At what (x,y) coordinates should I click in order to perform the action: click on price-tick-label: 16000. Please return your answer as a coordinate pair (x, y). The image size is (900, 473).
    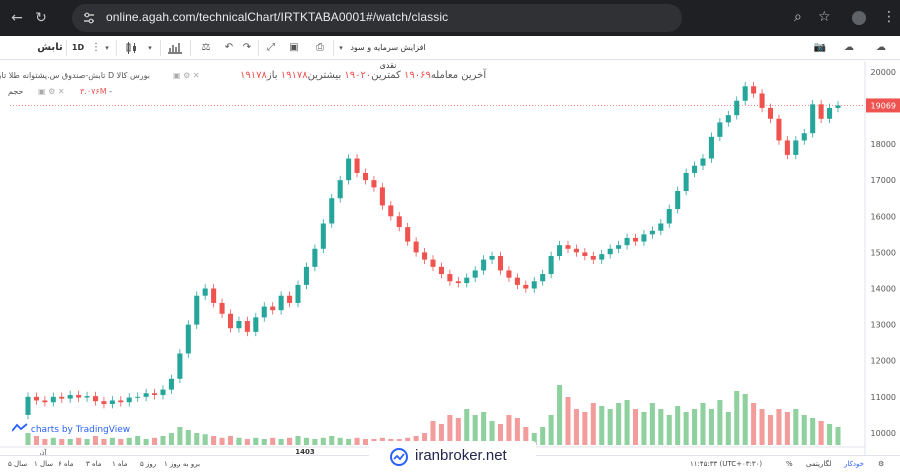
    Looking at the image, I should click on (883, 216).